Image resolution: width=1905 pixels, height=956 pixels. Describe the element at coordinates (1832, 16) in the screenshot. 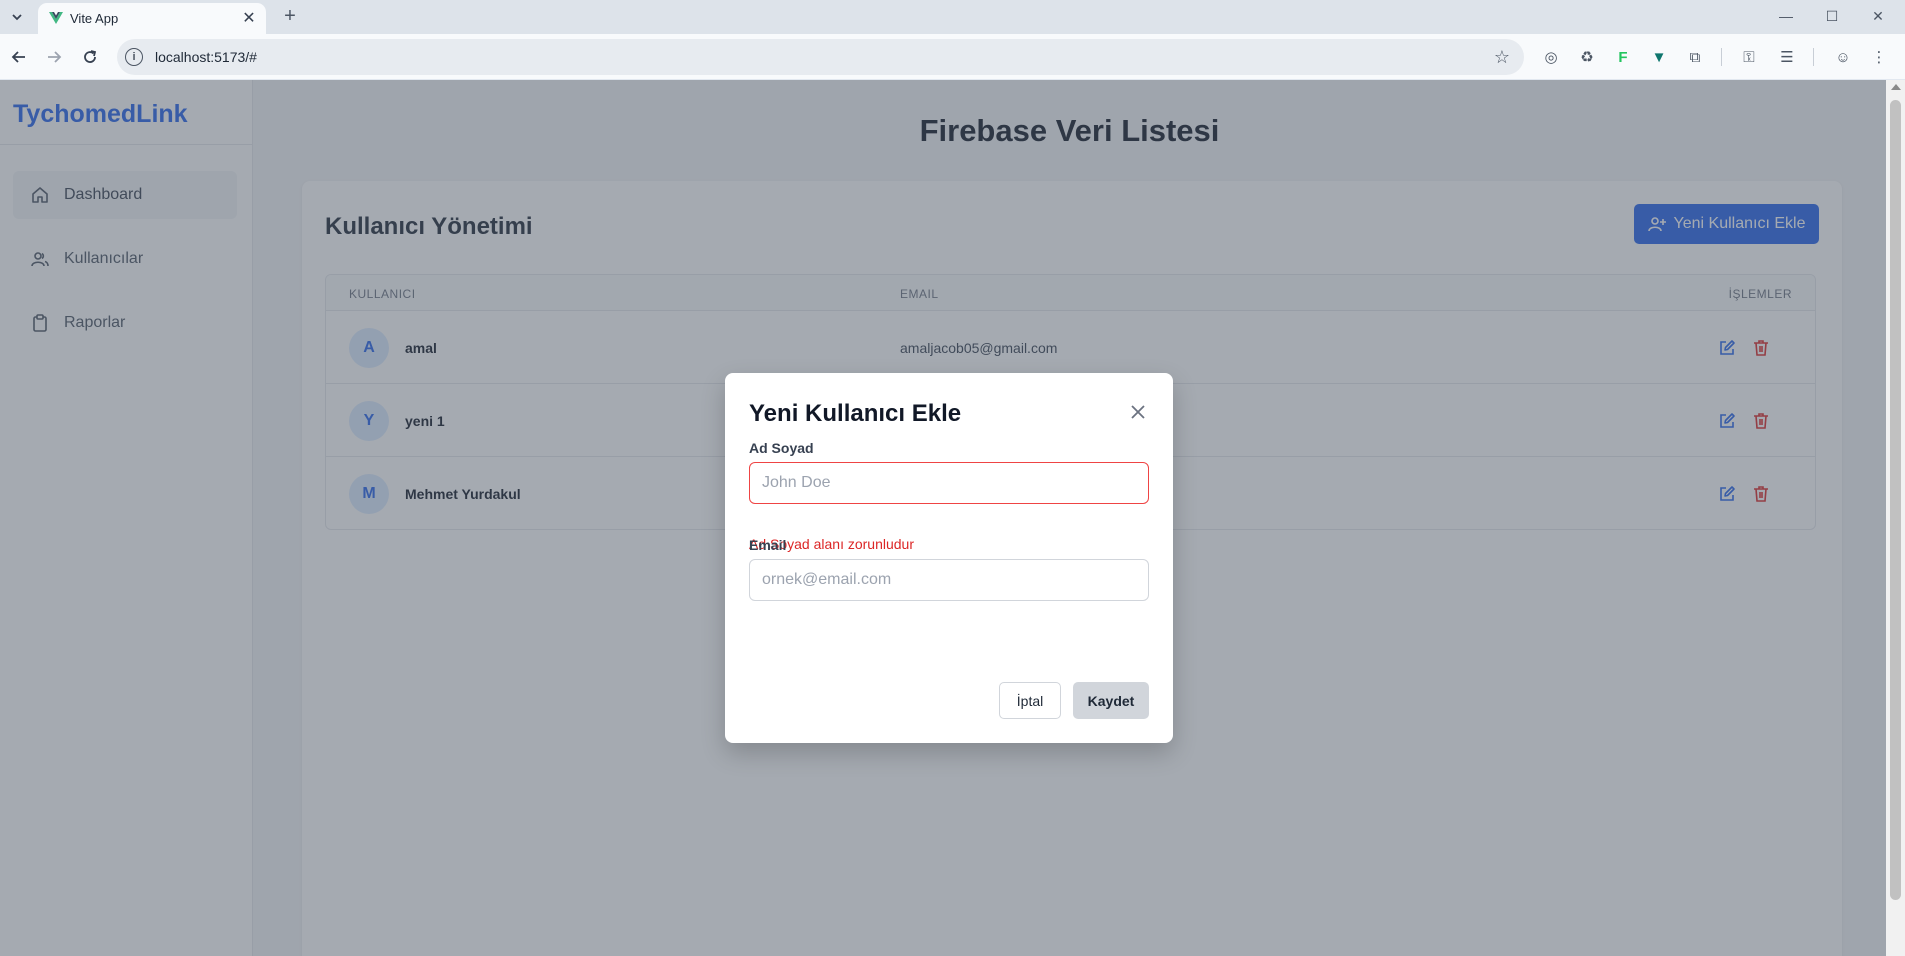

I see `maximize-button: ☐` at that location.